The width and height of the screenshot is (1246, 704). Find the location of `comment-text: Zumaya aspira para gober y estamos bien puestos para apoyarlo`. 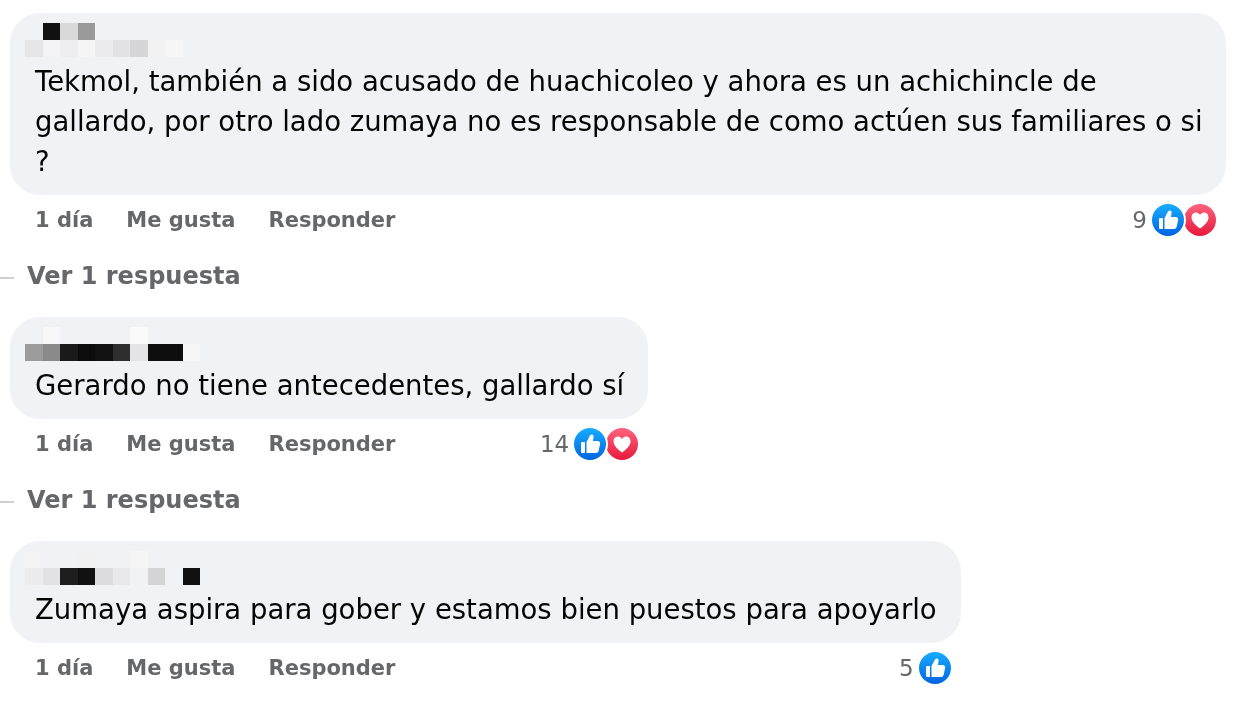

comment-text: Zumaya aspira para gober y estamos bien puestos para apoyarlo is located at coordinates (486, 609).